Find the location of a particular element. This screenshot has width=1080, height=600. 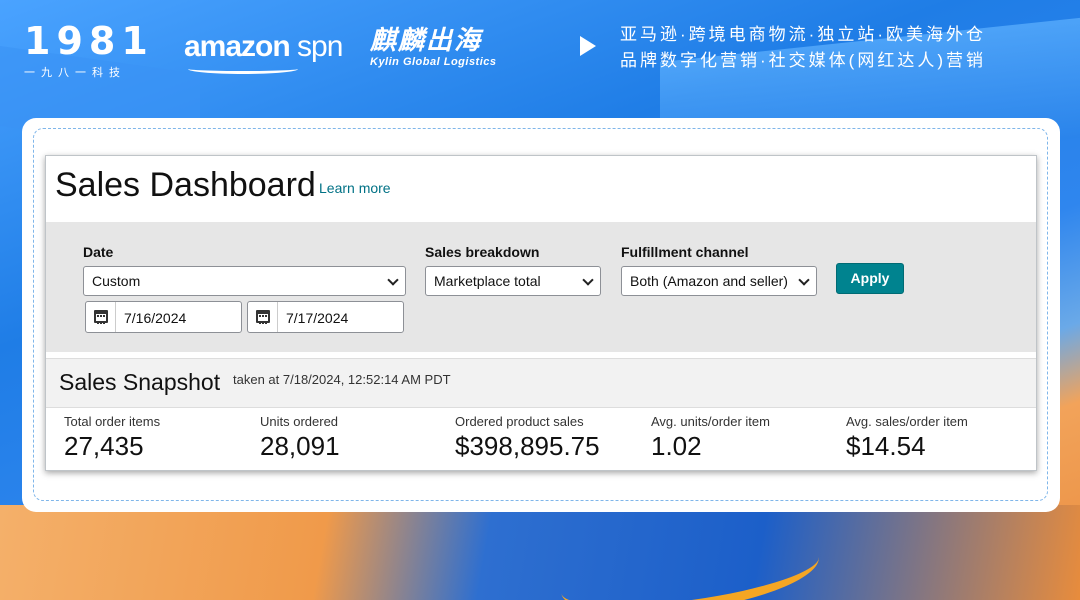

metric-label: Ordered product sales is located at coordinates (519, 421).